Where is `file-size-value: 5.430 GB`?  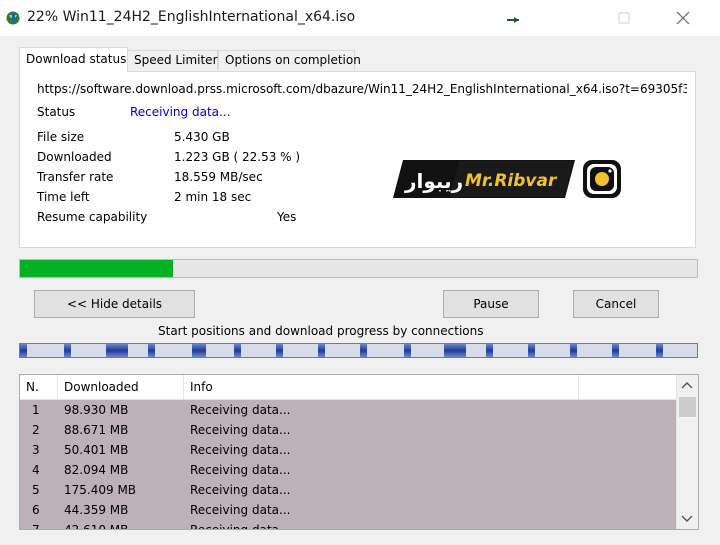 file-size-value: 5.430 GB is located at coordinates (202, 137).